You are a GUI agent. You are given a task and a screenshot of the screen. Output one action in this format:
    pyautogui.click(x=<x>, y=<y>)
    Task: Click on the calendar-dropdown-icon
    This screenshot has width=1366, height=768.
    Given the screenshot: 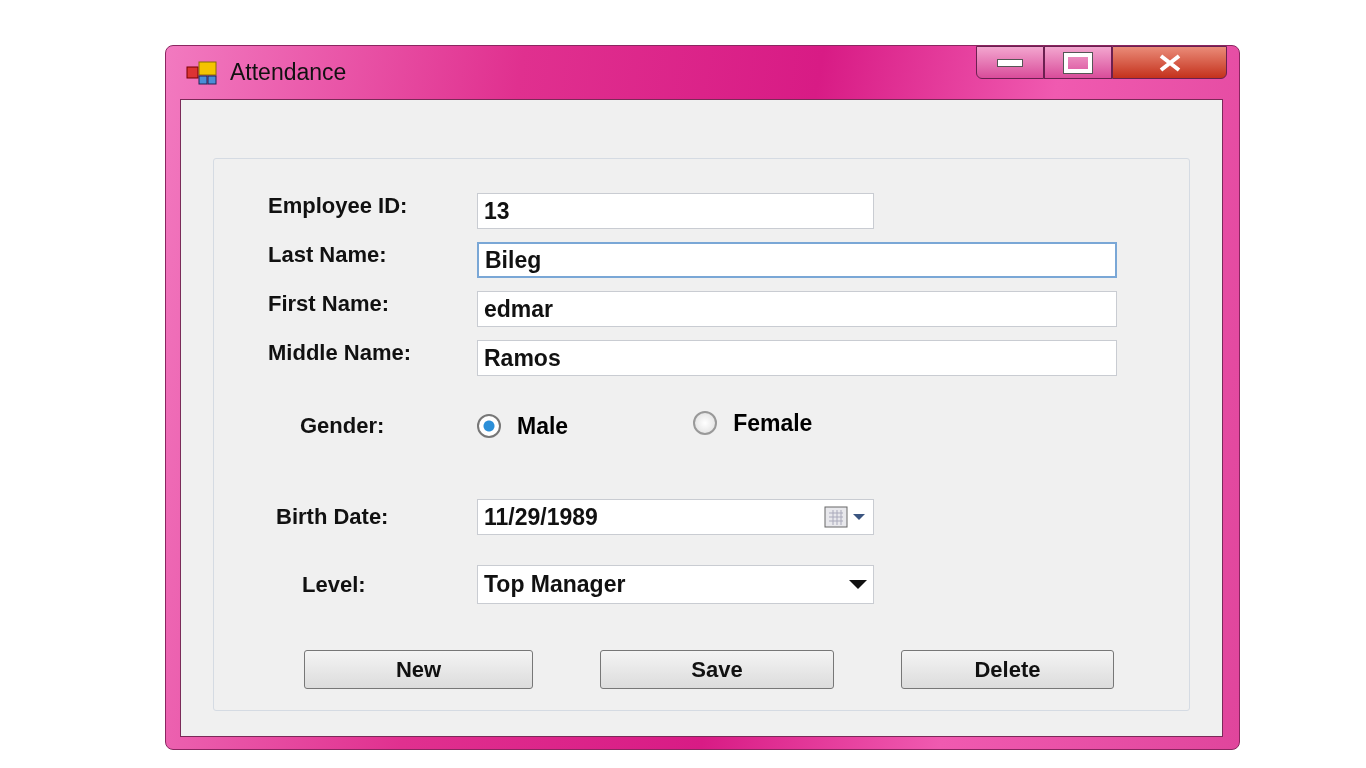 What is the action you would take?
    pyautogui.click(x=845, y=517)
    